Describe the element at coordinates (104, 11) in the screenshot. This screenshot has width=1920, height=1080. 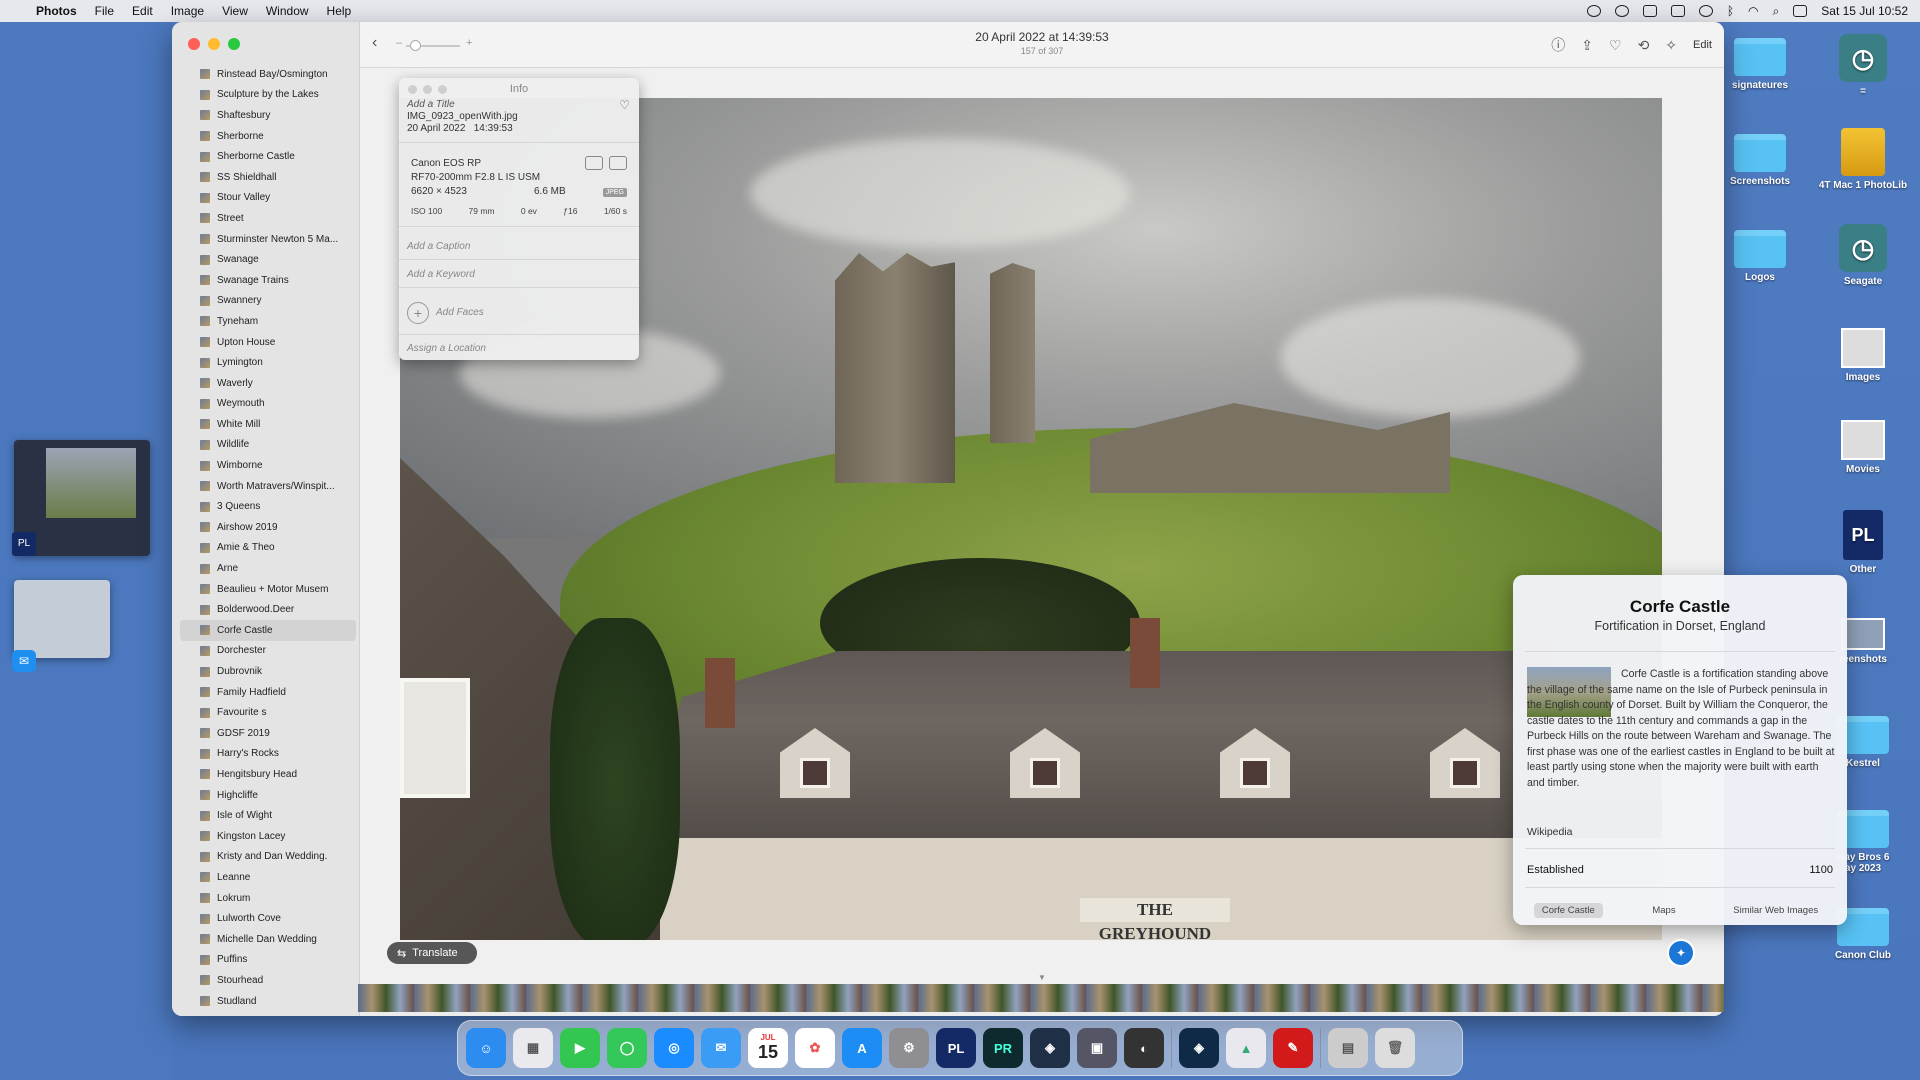
I see `menu-file: File` at that location.